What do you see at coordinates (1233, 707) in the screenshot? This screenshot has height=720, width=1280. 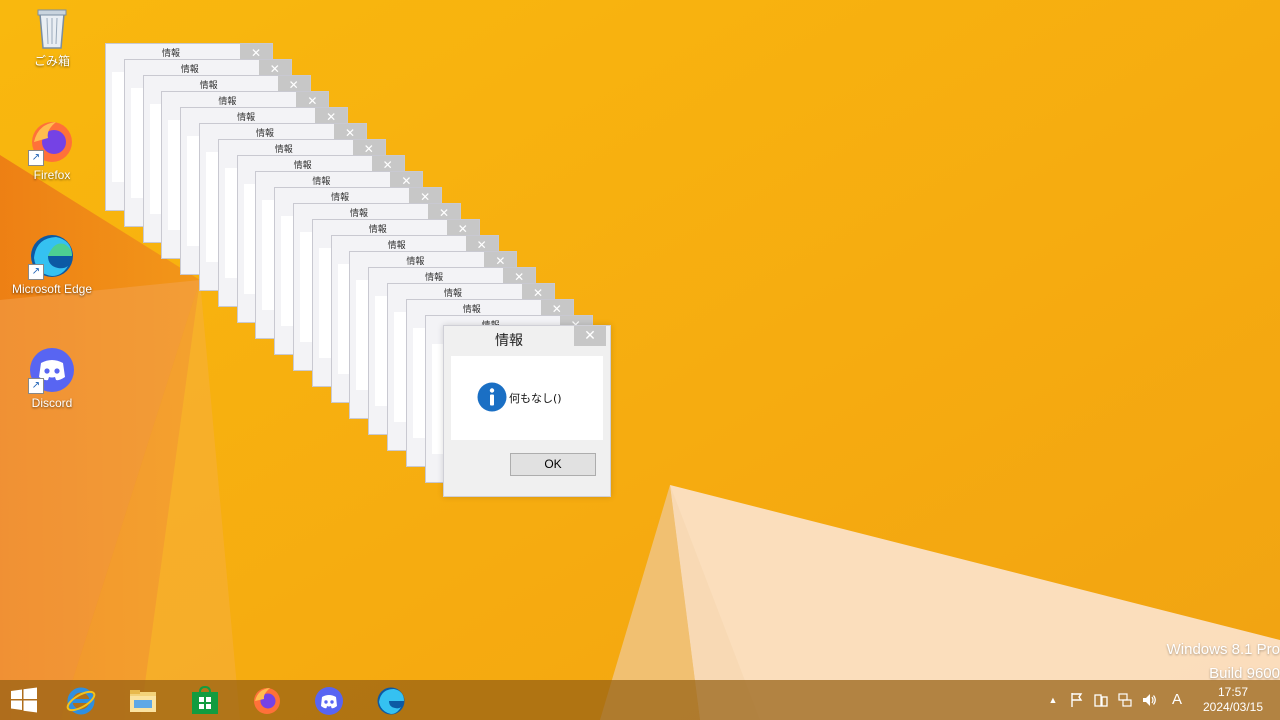 I see `clock-date: 2024/03/15` at bounding box center [1233, 707].